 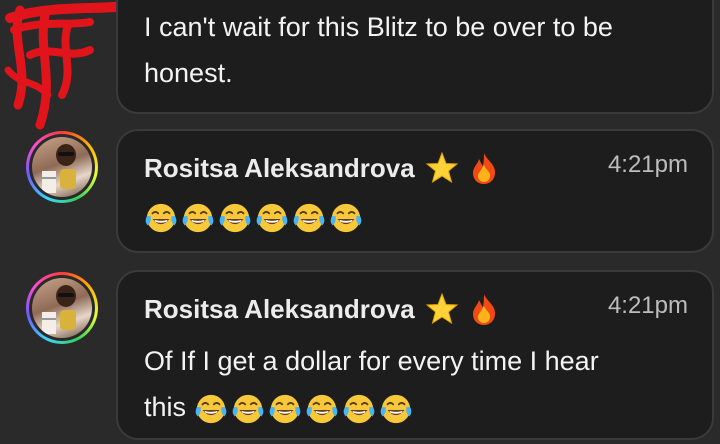 I want to click on message-text, so click(x=415, y=216).